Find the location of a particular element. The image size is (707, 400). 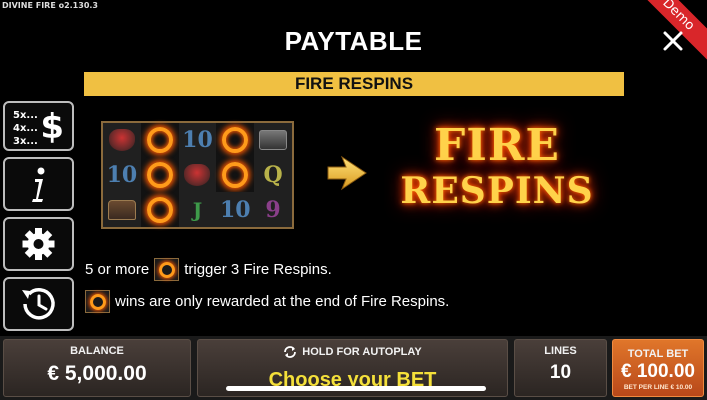

reel-cell: 9 is located at coordinates (273, 209).